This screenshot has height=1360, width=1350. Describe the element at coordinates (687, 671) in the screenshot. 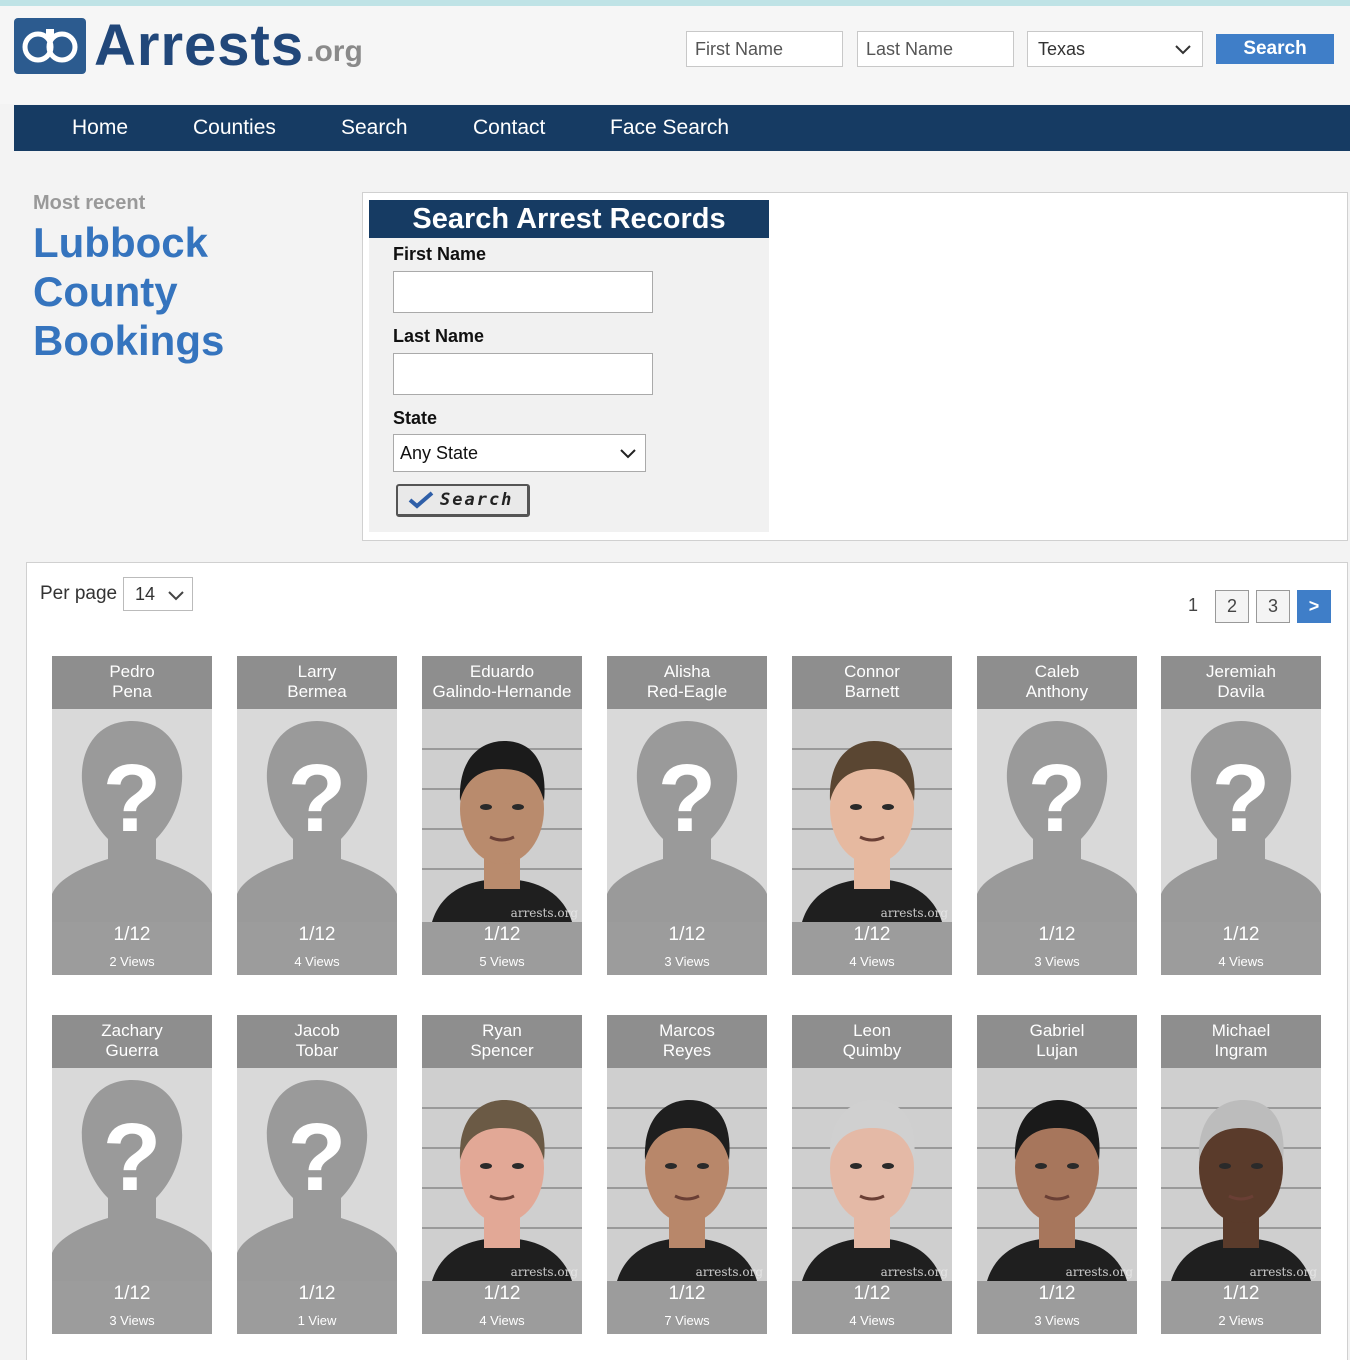

I see `first-name: Alisha` at that location.